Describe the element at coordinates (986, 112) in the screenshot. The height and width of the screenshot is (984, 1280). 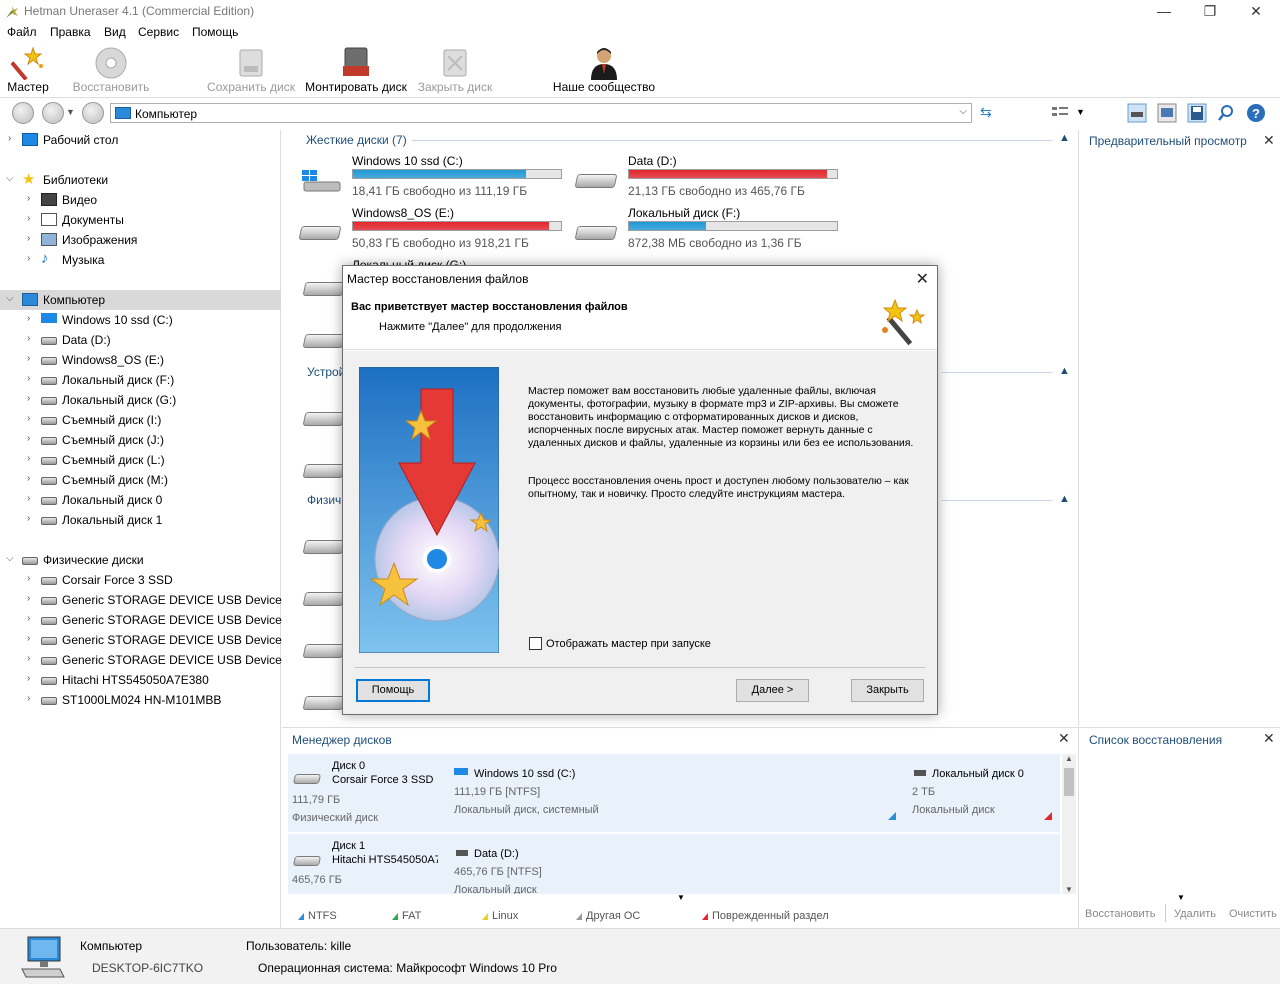
I see `refresh-icon: ⇆` at that location.